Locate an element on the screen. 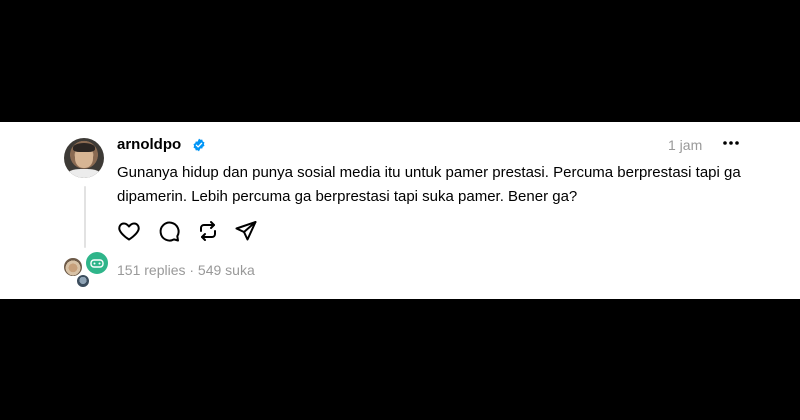 The width and height of the screenshot is (800, 420). comment-icon is located at coordinates (169, 231).